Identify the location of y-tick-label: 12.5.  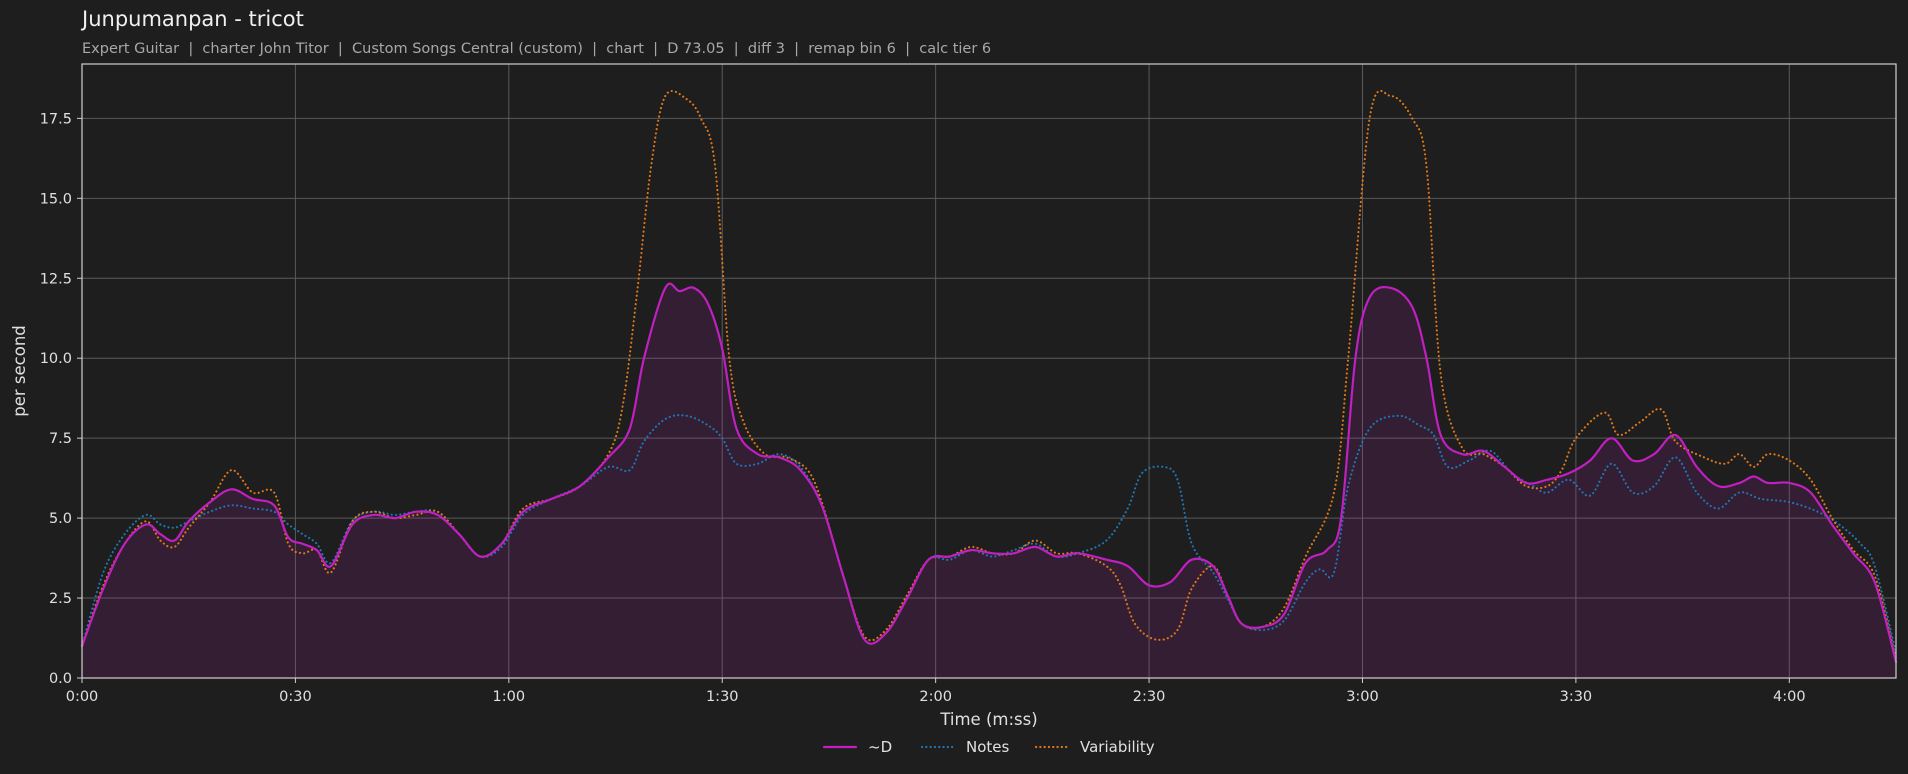
(56, 279).